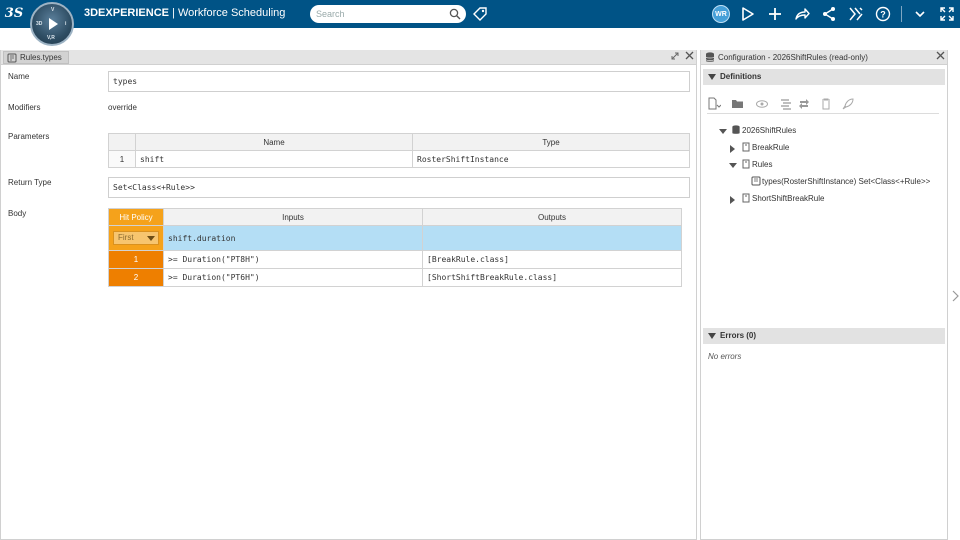  What do you see at coordinates (741, 76) in the screenshot?
I see `definitions-label: Definitions` at bounding box center [741, 76].